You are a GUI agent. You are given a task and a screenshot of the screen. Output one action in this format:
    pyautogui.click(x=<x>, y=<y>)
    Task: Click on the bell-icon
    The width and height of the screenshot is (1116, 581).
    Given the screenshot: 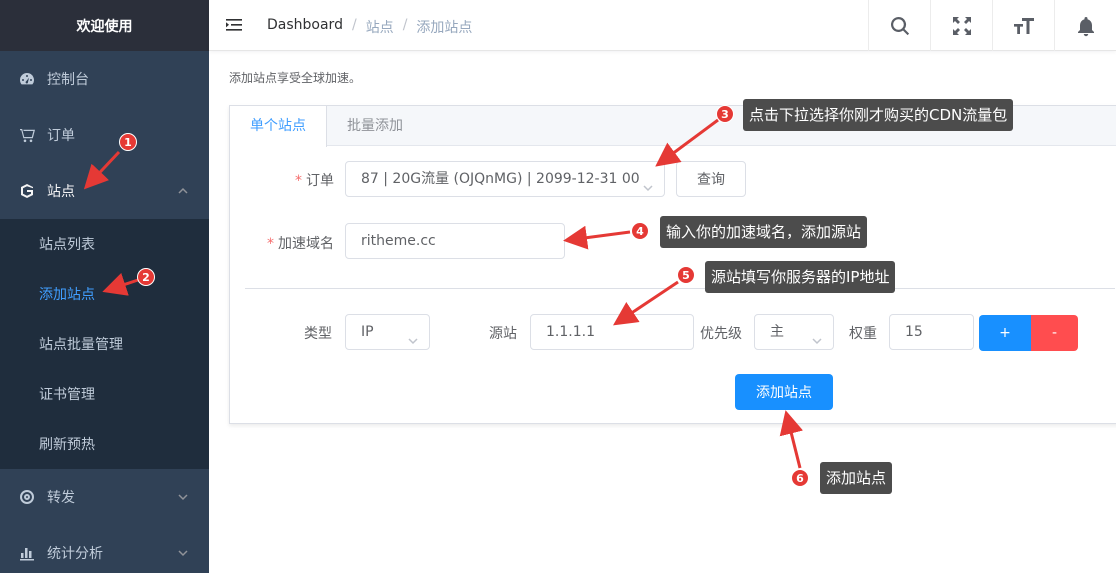 What is the action you would take?
    pyautogui.click(x=1085, y=25)
    